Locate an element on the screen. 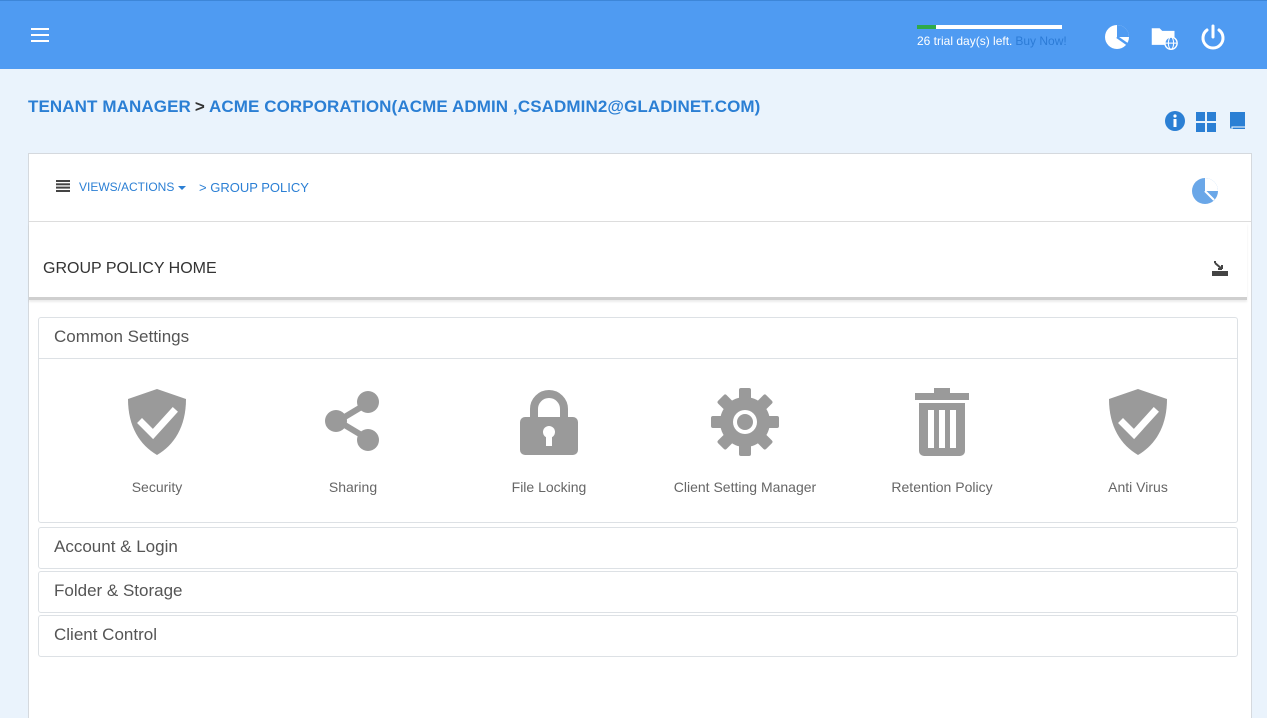  power-icon is located at coordinates (1213, 37).